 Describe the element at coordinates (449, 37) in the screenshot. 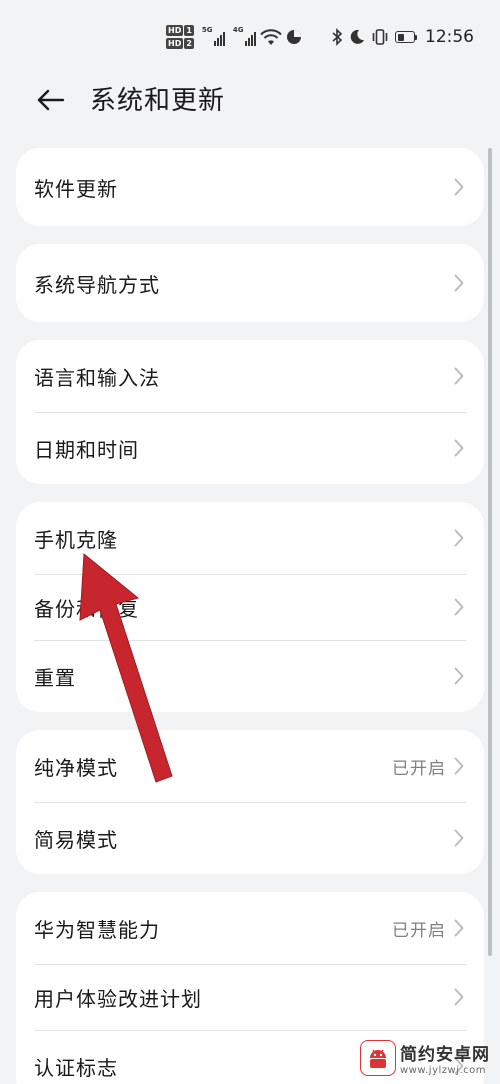

I see `status-time: 12:56` at that location.